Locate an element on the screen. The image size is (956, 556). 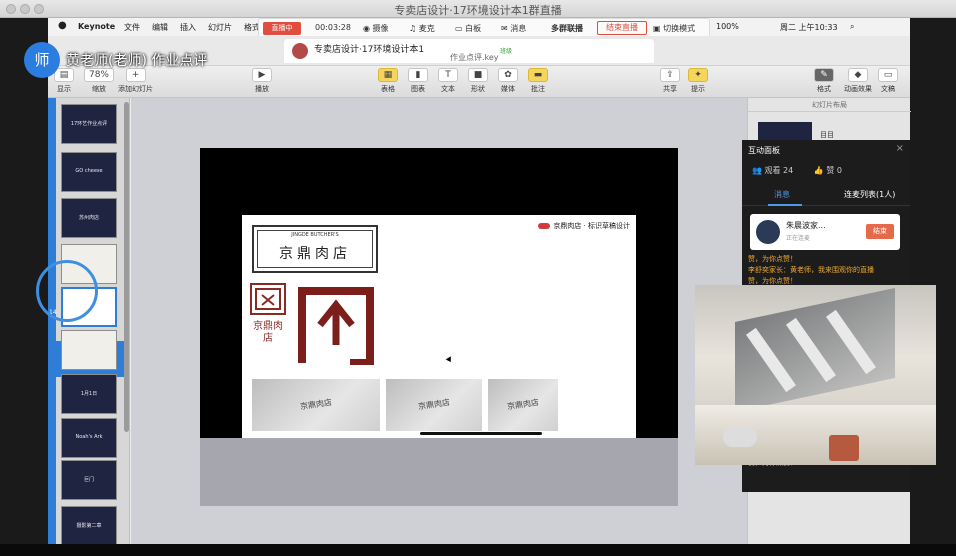
switch-mode-button: ▣ 切换模式 is located at coordinates (674, 28).